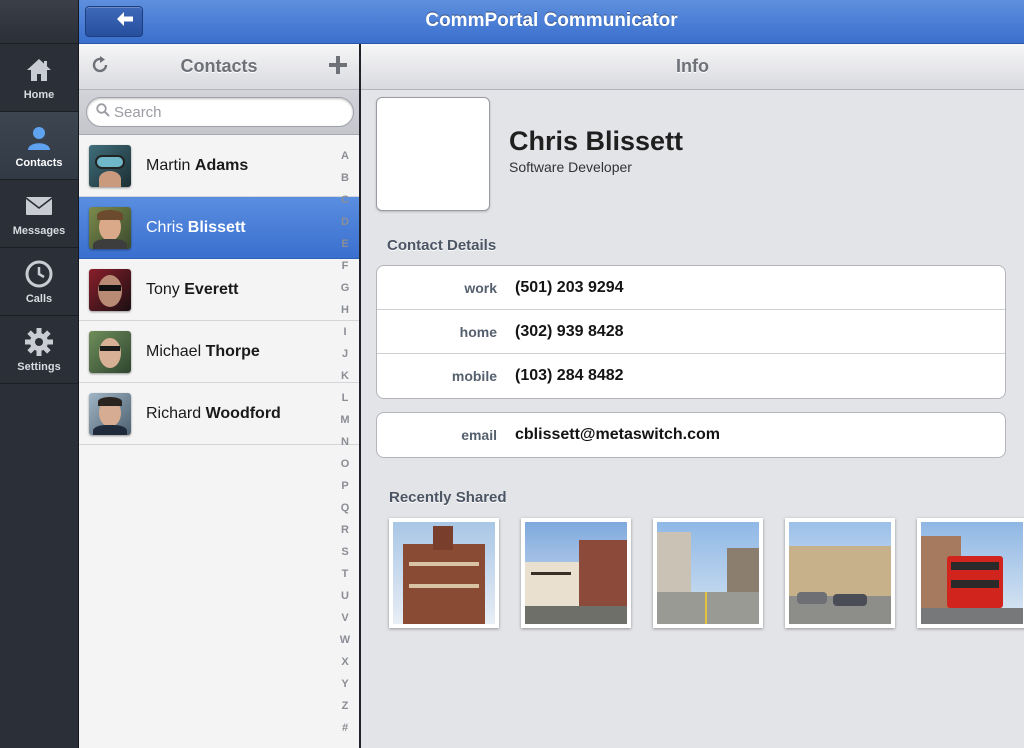 This screenshot has width=1024, height=748. I want to click on nav-item-contacts: Contacts, so click(39, 146).